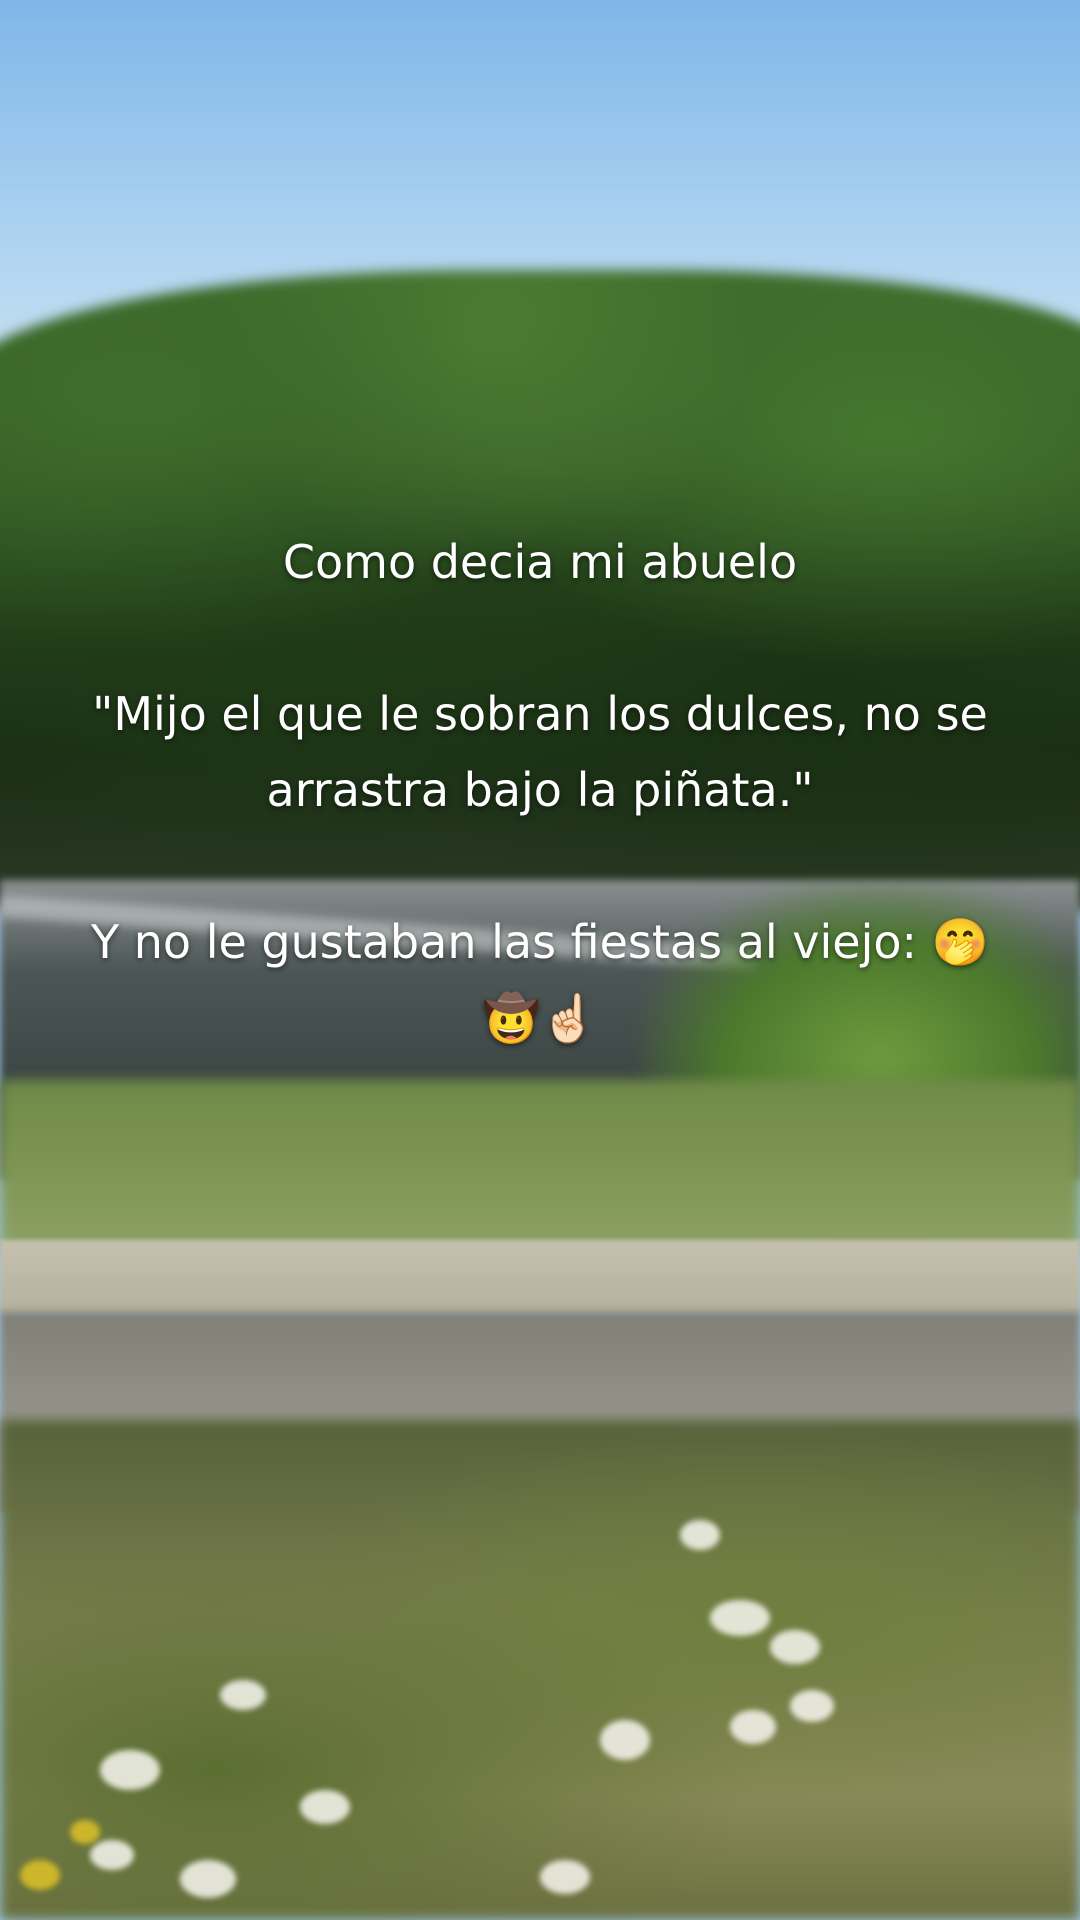 Image resolution: width=1080 pixels, height=1920 pixels. Describe the element at coordinates (540, 1165) in the screenshot. I see `riverbank` at that location.